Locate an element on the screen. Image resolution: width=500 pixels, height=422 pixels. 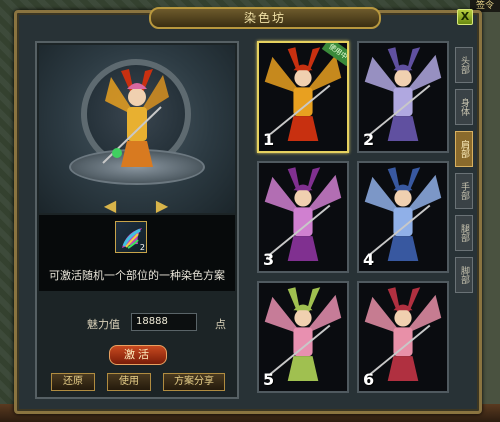
body-part-tabs: 头部身体肩部手部腿部脚部 is located at coordinates (464, 177).